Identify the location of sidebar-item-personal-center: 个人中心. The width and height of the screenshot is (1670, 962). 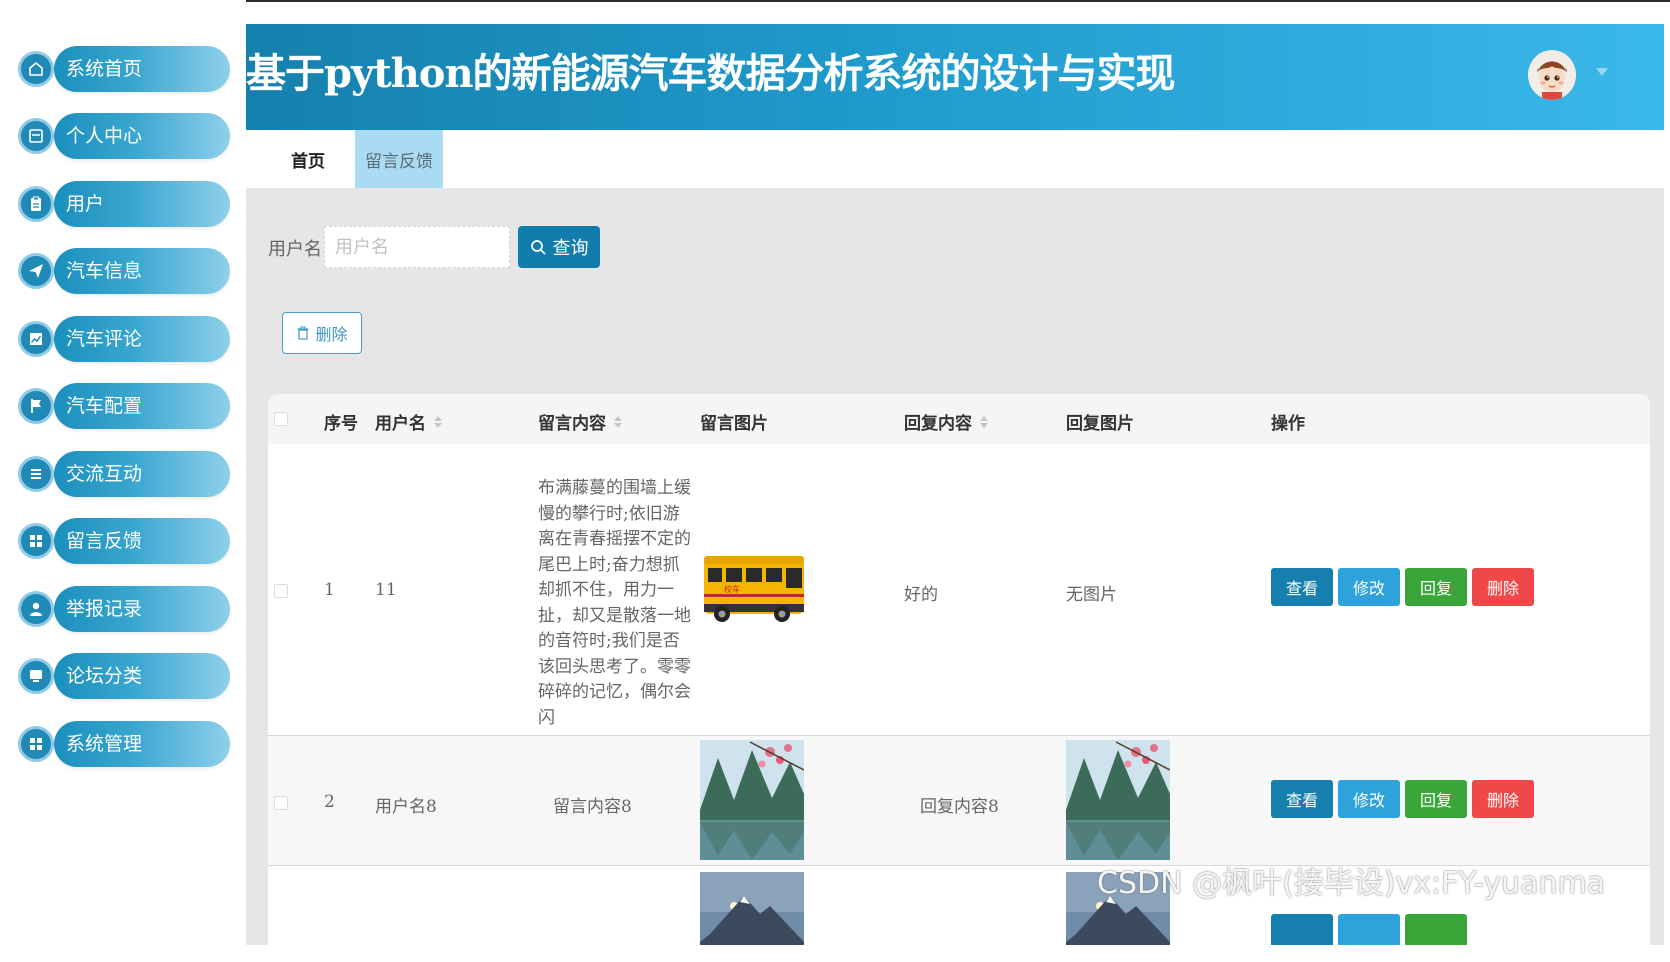
(124, 136).